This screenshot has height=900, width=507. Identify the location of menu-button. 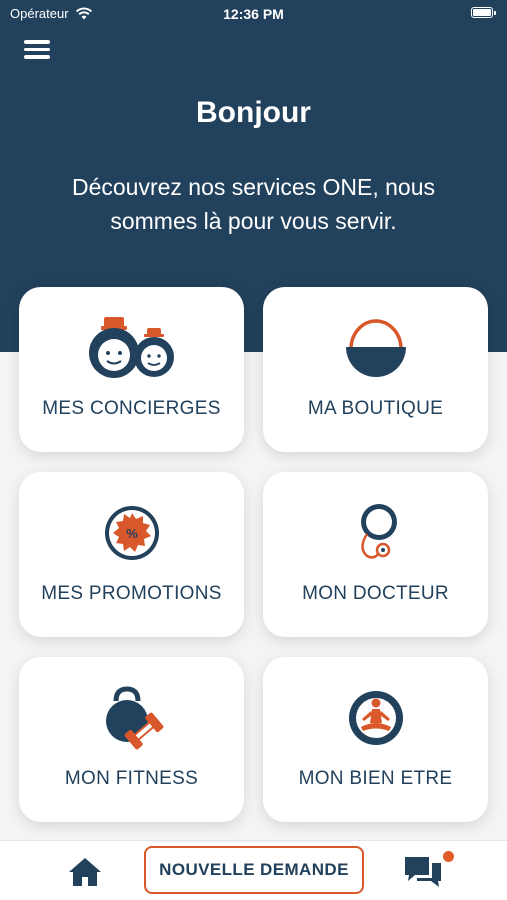
(37, 51).